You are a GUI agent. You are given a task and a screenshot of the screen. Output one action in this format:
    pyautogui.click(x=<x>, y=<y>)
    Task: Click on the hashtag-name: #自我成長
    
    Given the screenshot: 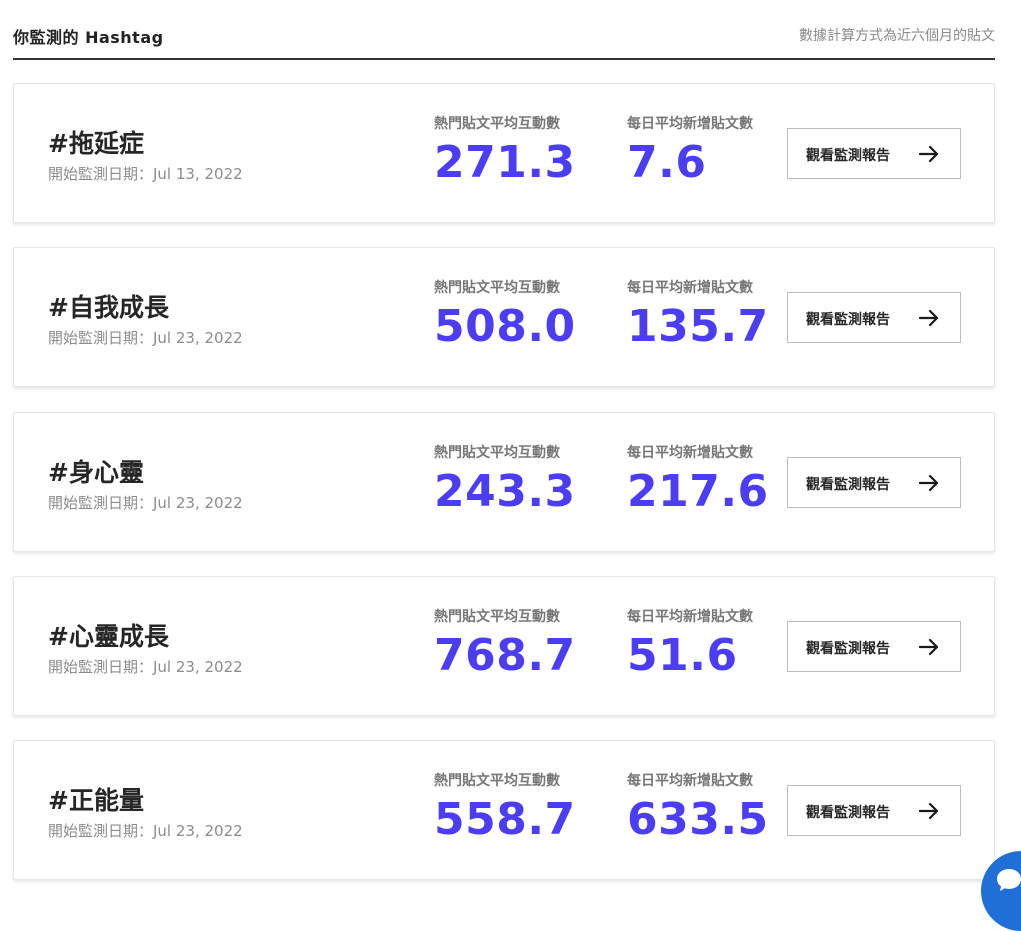 What is the action you would take?
    pyautogui.click(x=108, y=307)
    